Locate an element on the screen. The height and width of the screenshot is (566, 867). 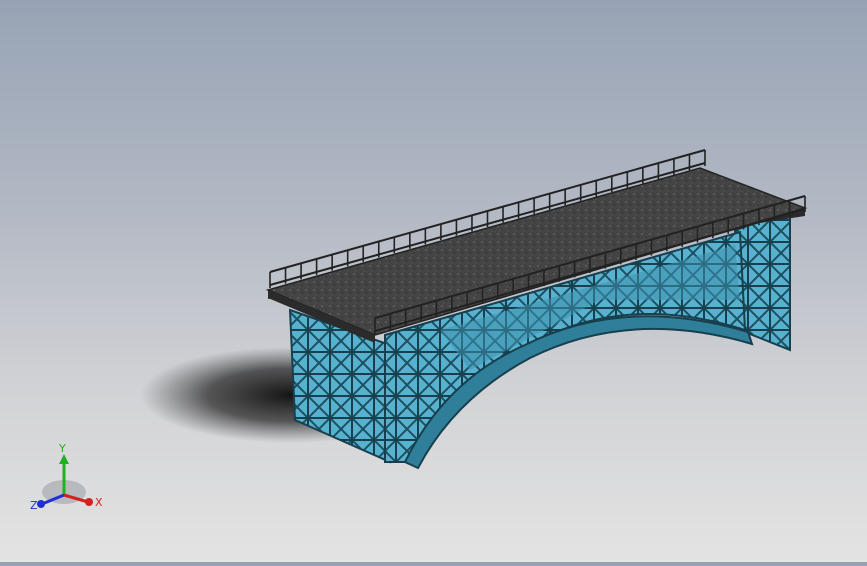
y-axis-head is located at coordinates (64, 459).